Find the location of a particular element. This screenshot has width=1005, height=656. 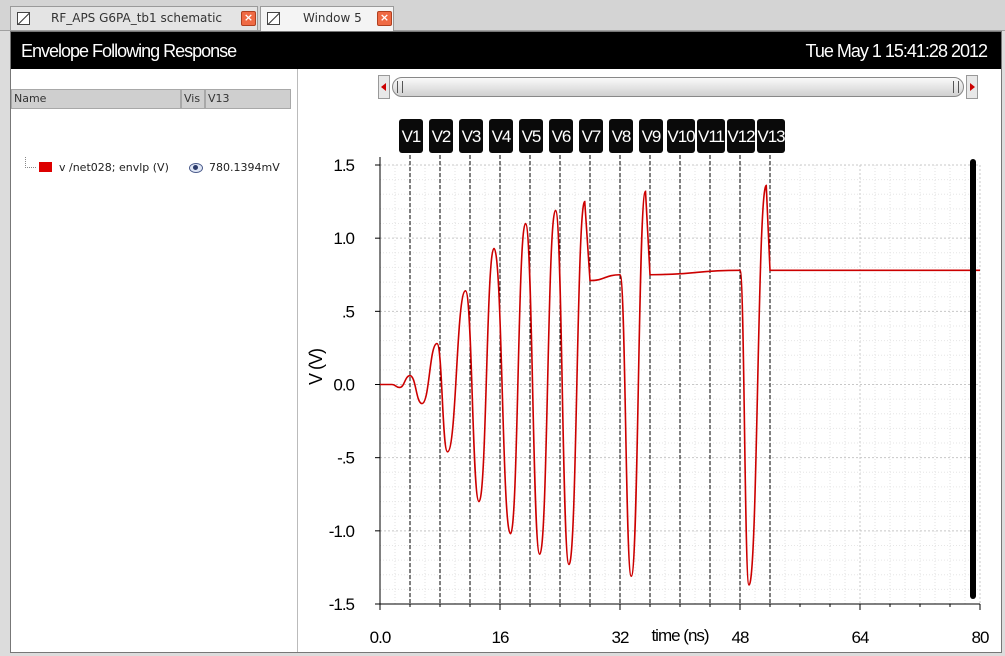

marker-label-v9: V9 is located at coordinates (652, 136).